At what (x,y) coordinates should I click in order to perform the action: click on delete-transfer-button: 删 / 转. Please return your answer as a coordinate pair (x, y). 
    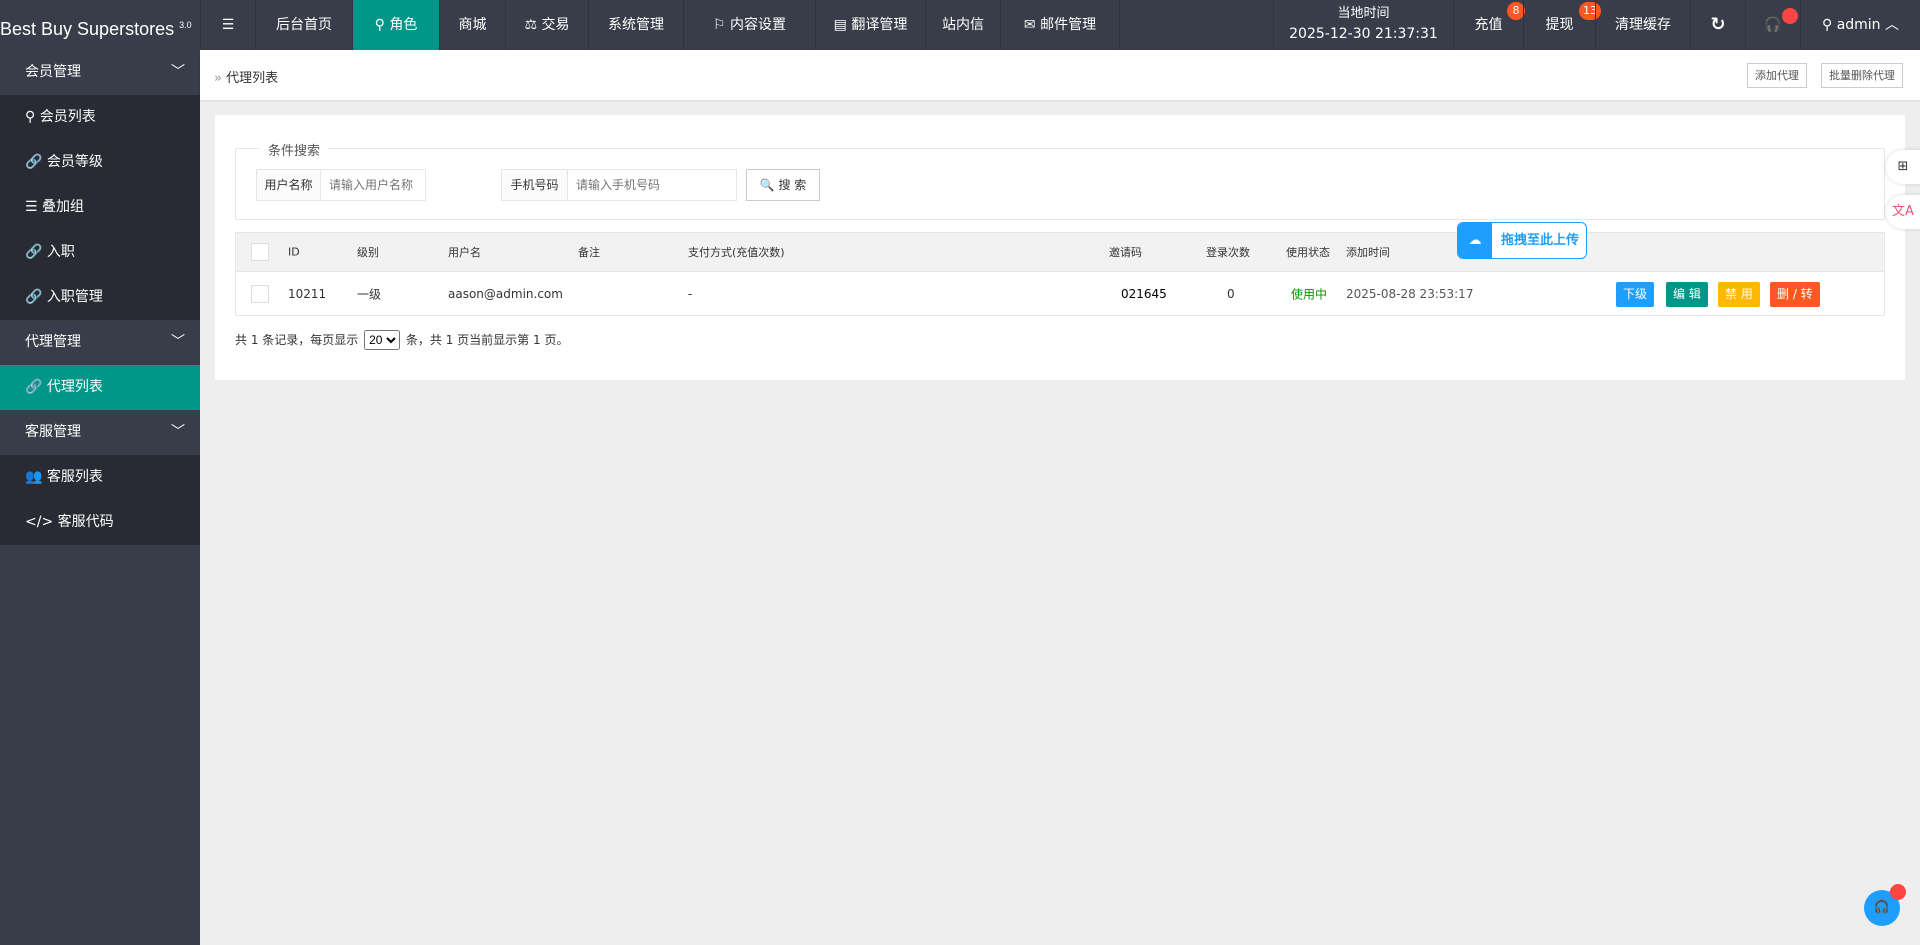
    Looking at the image, I should click on (1795, 294).